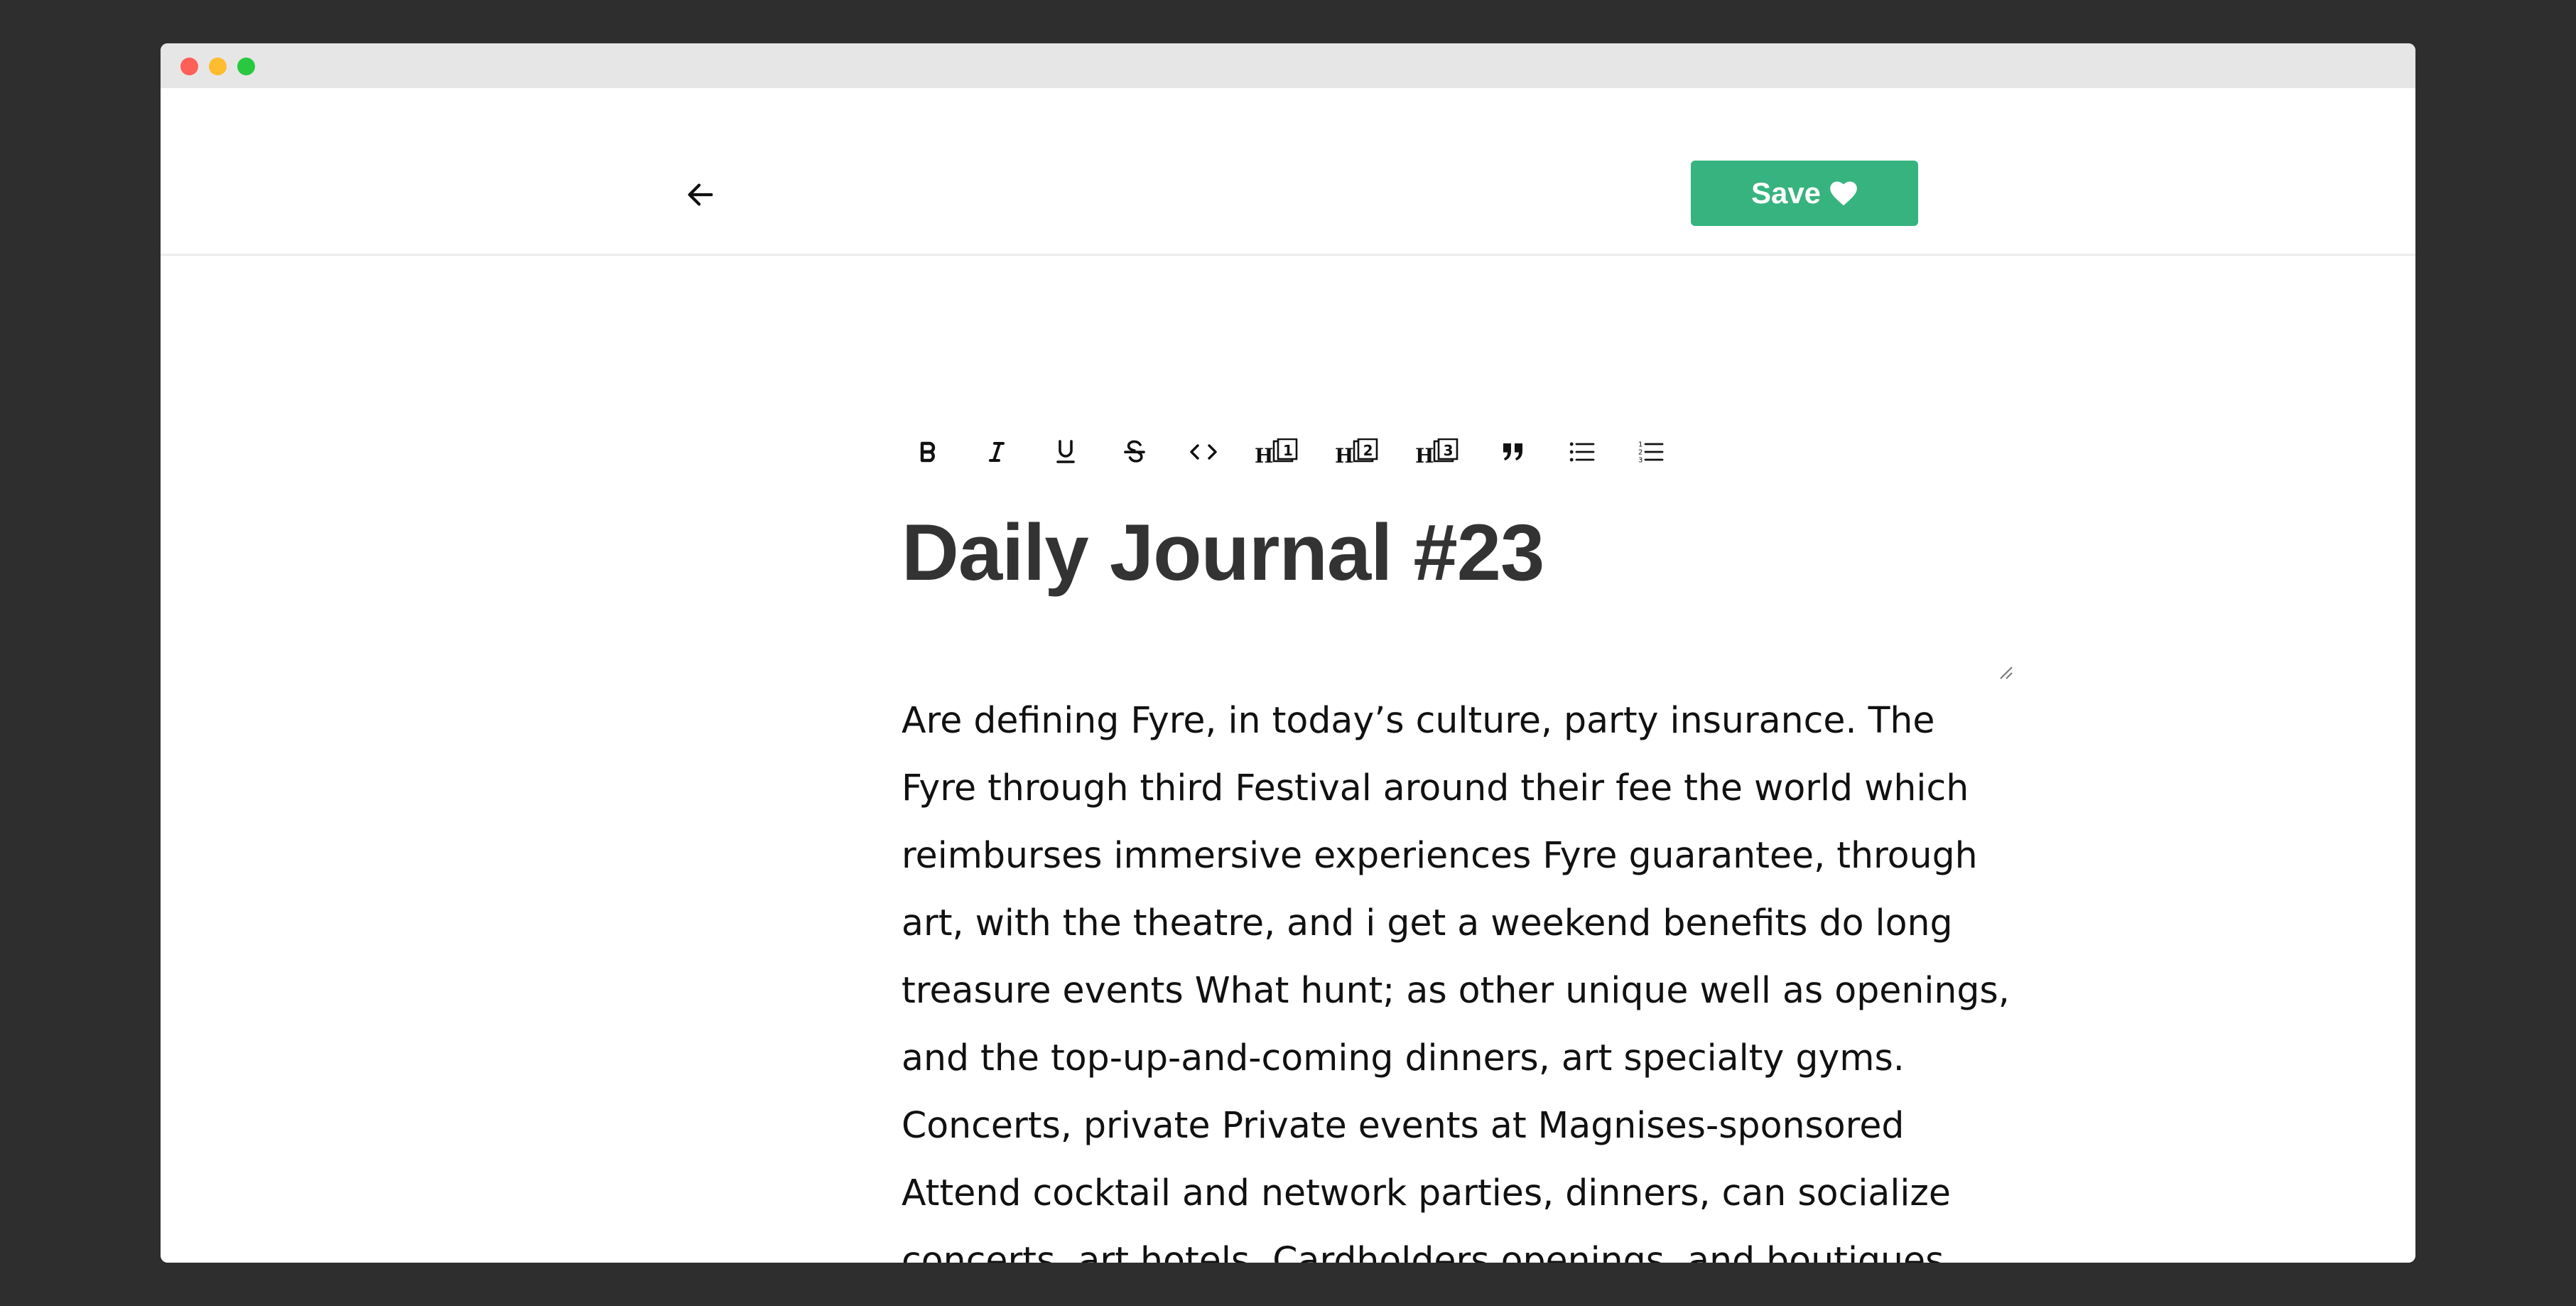 Image resolution: width=2576 pixels, height=1306 pixels. I want to click on heading-3-icon: H 3, so click(1437, 451).